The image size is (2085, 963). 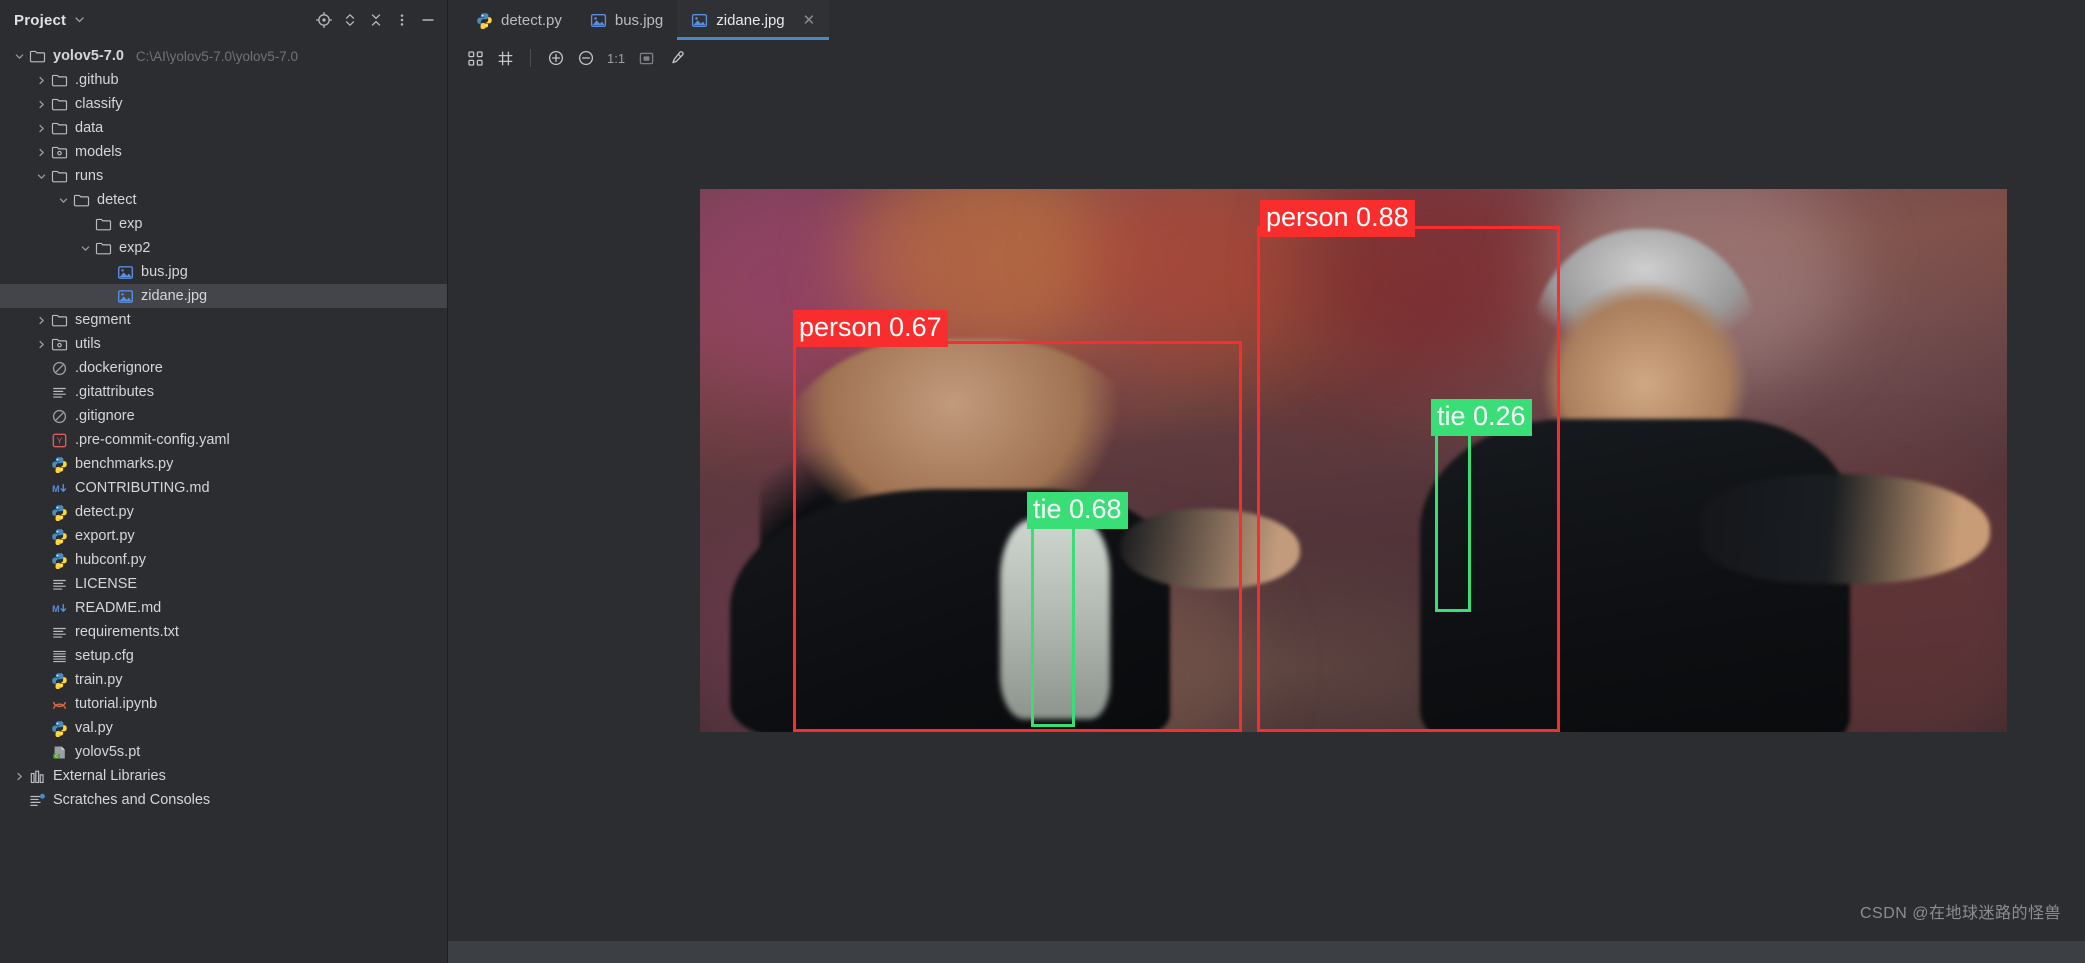 What do you see at coordinates (223, 224) in the screenshot?
I see `tree-item-exp: exp` at bounding box center [223, 224].